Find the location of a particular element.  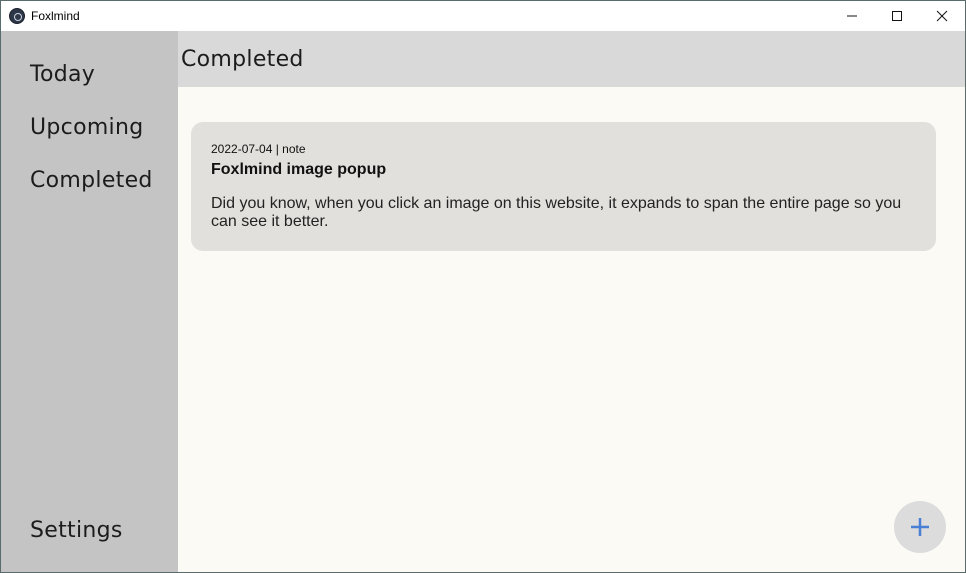

sidebar-item-settings: Settings is located at coordinates (76, 530).